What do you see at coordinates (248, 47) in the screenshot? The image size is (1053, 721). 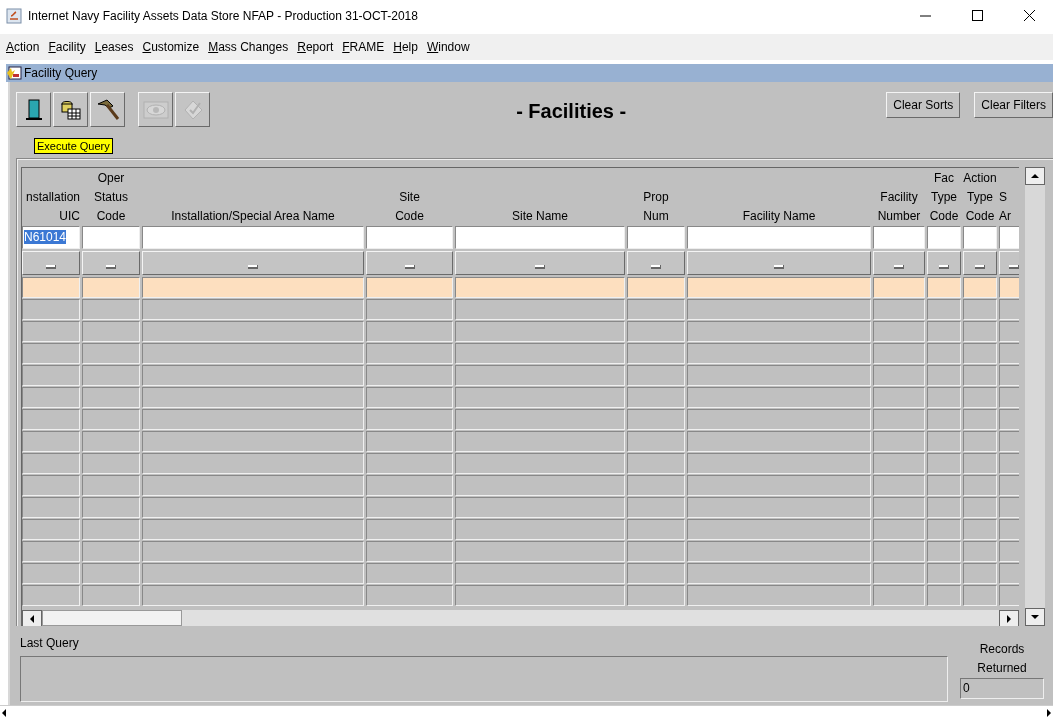 I see `menu-item: Mass Changes` at bounding box center [248, 47].